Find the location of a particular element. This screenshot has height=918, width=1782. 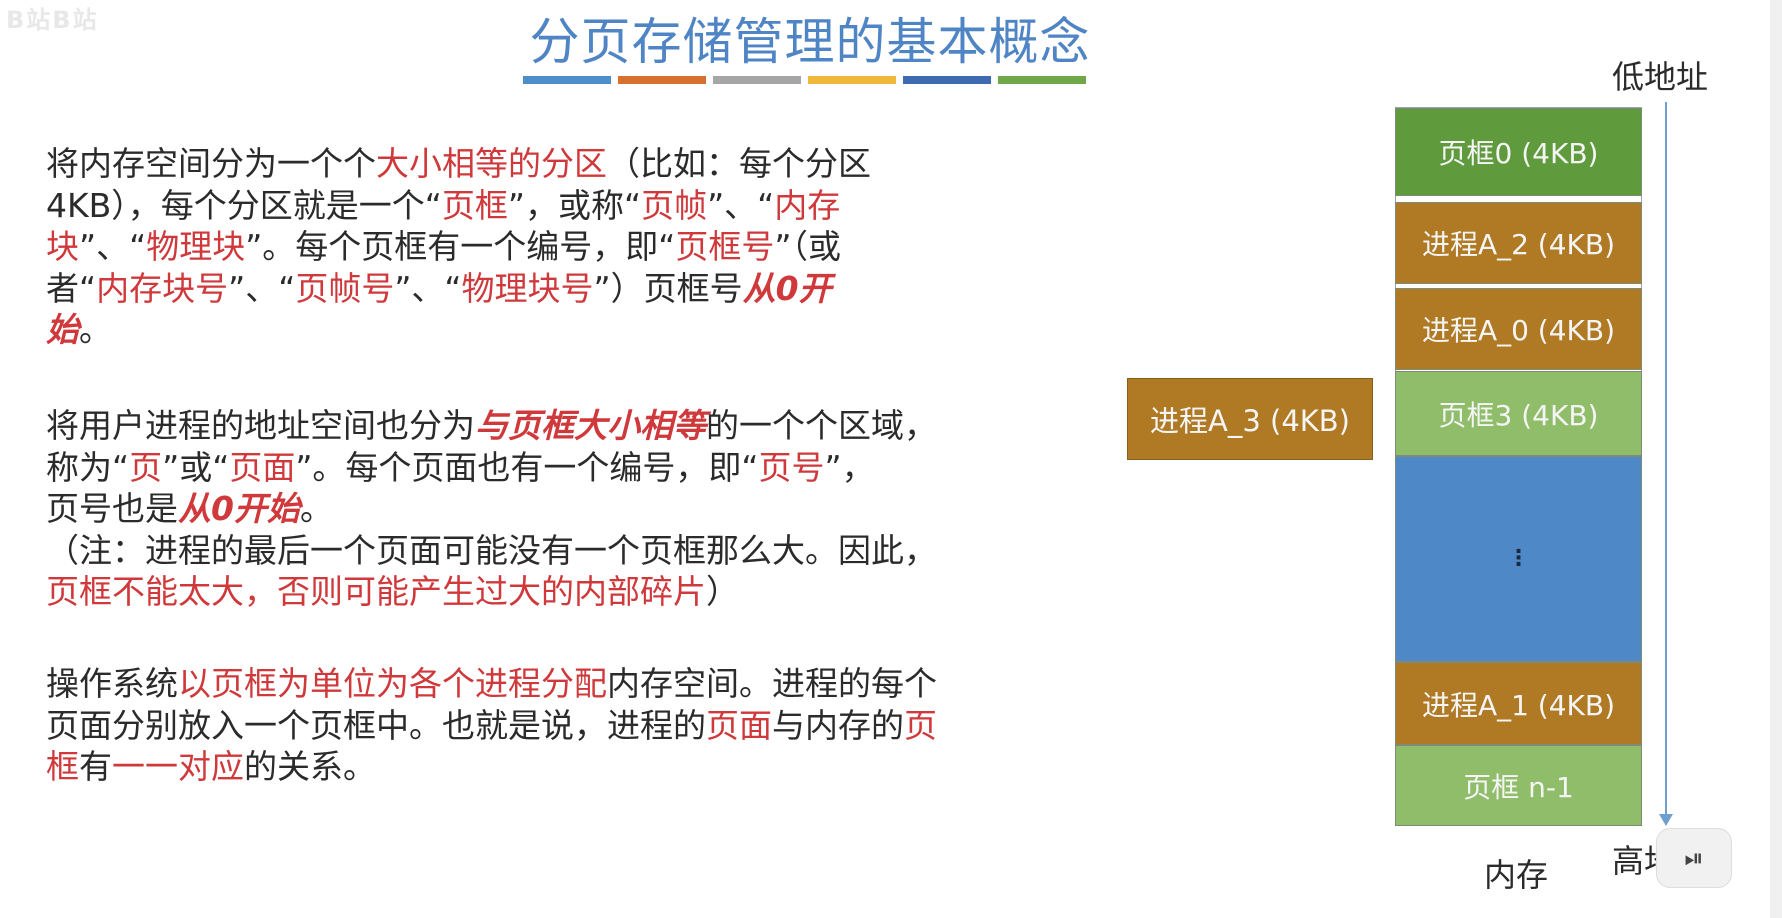

process-page-a1: 进程A_1 (4KB) is located at coordinates (1518, 703).